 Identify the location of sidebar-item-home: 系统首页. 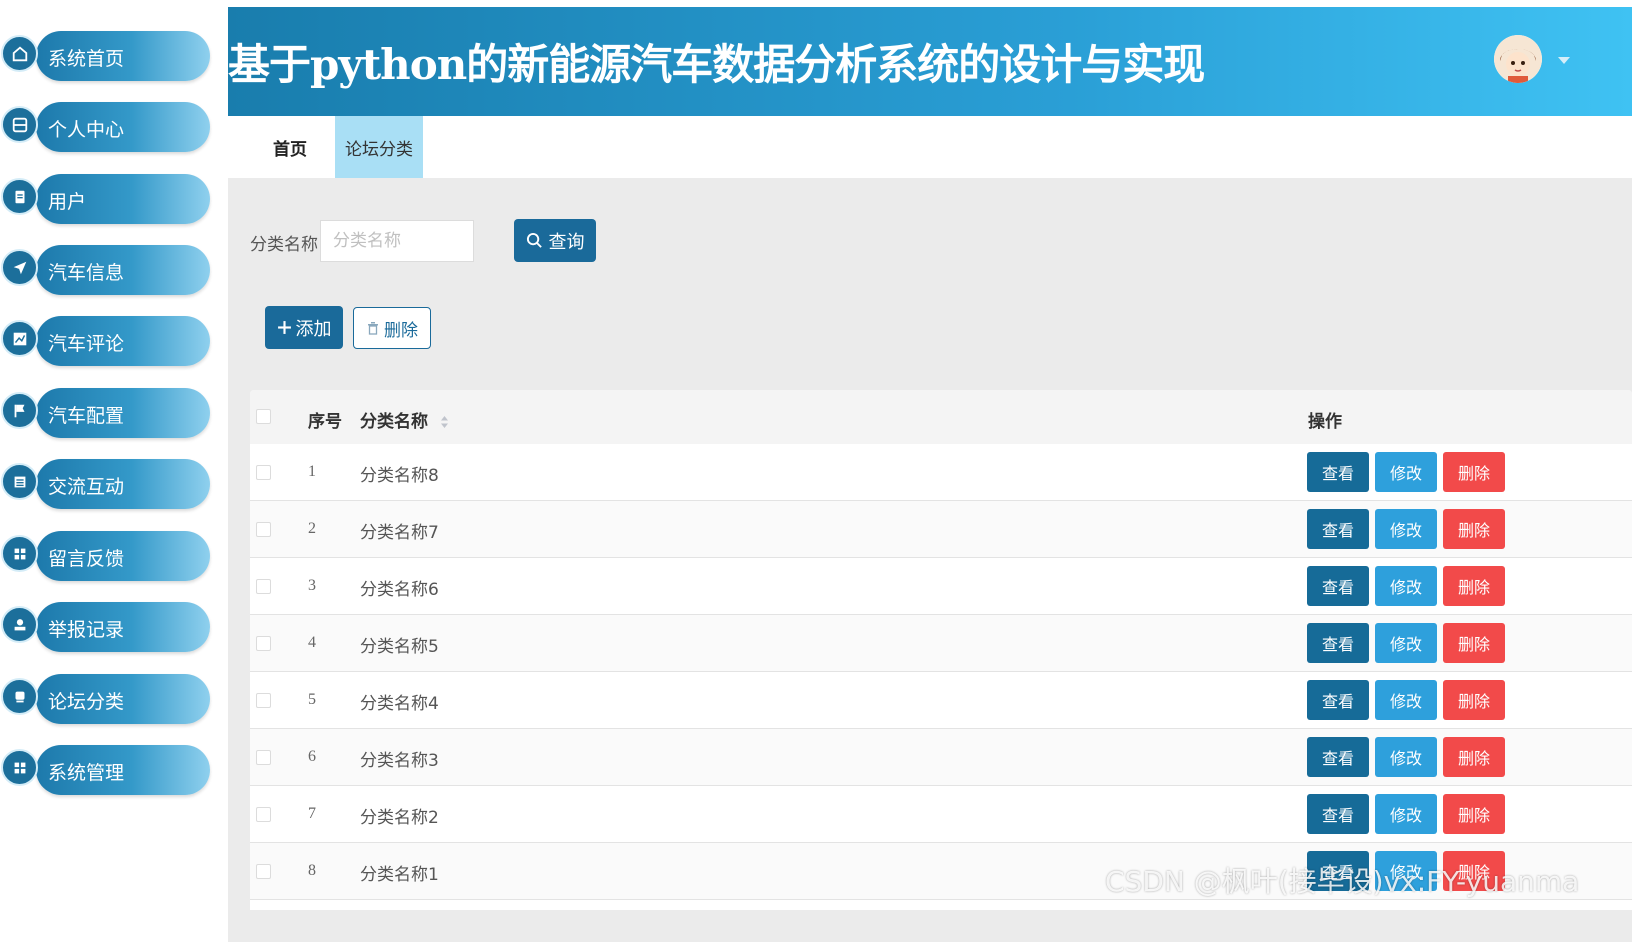
(106, 57).